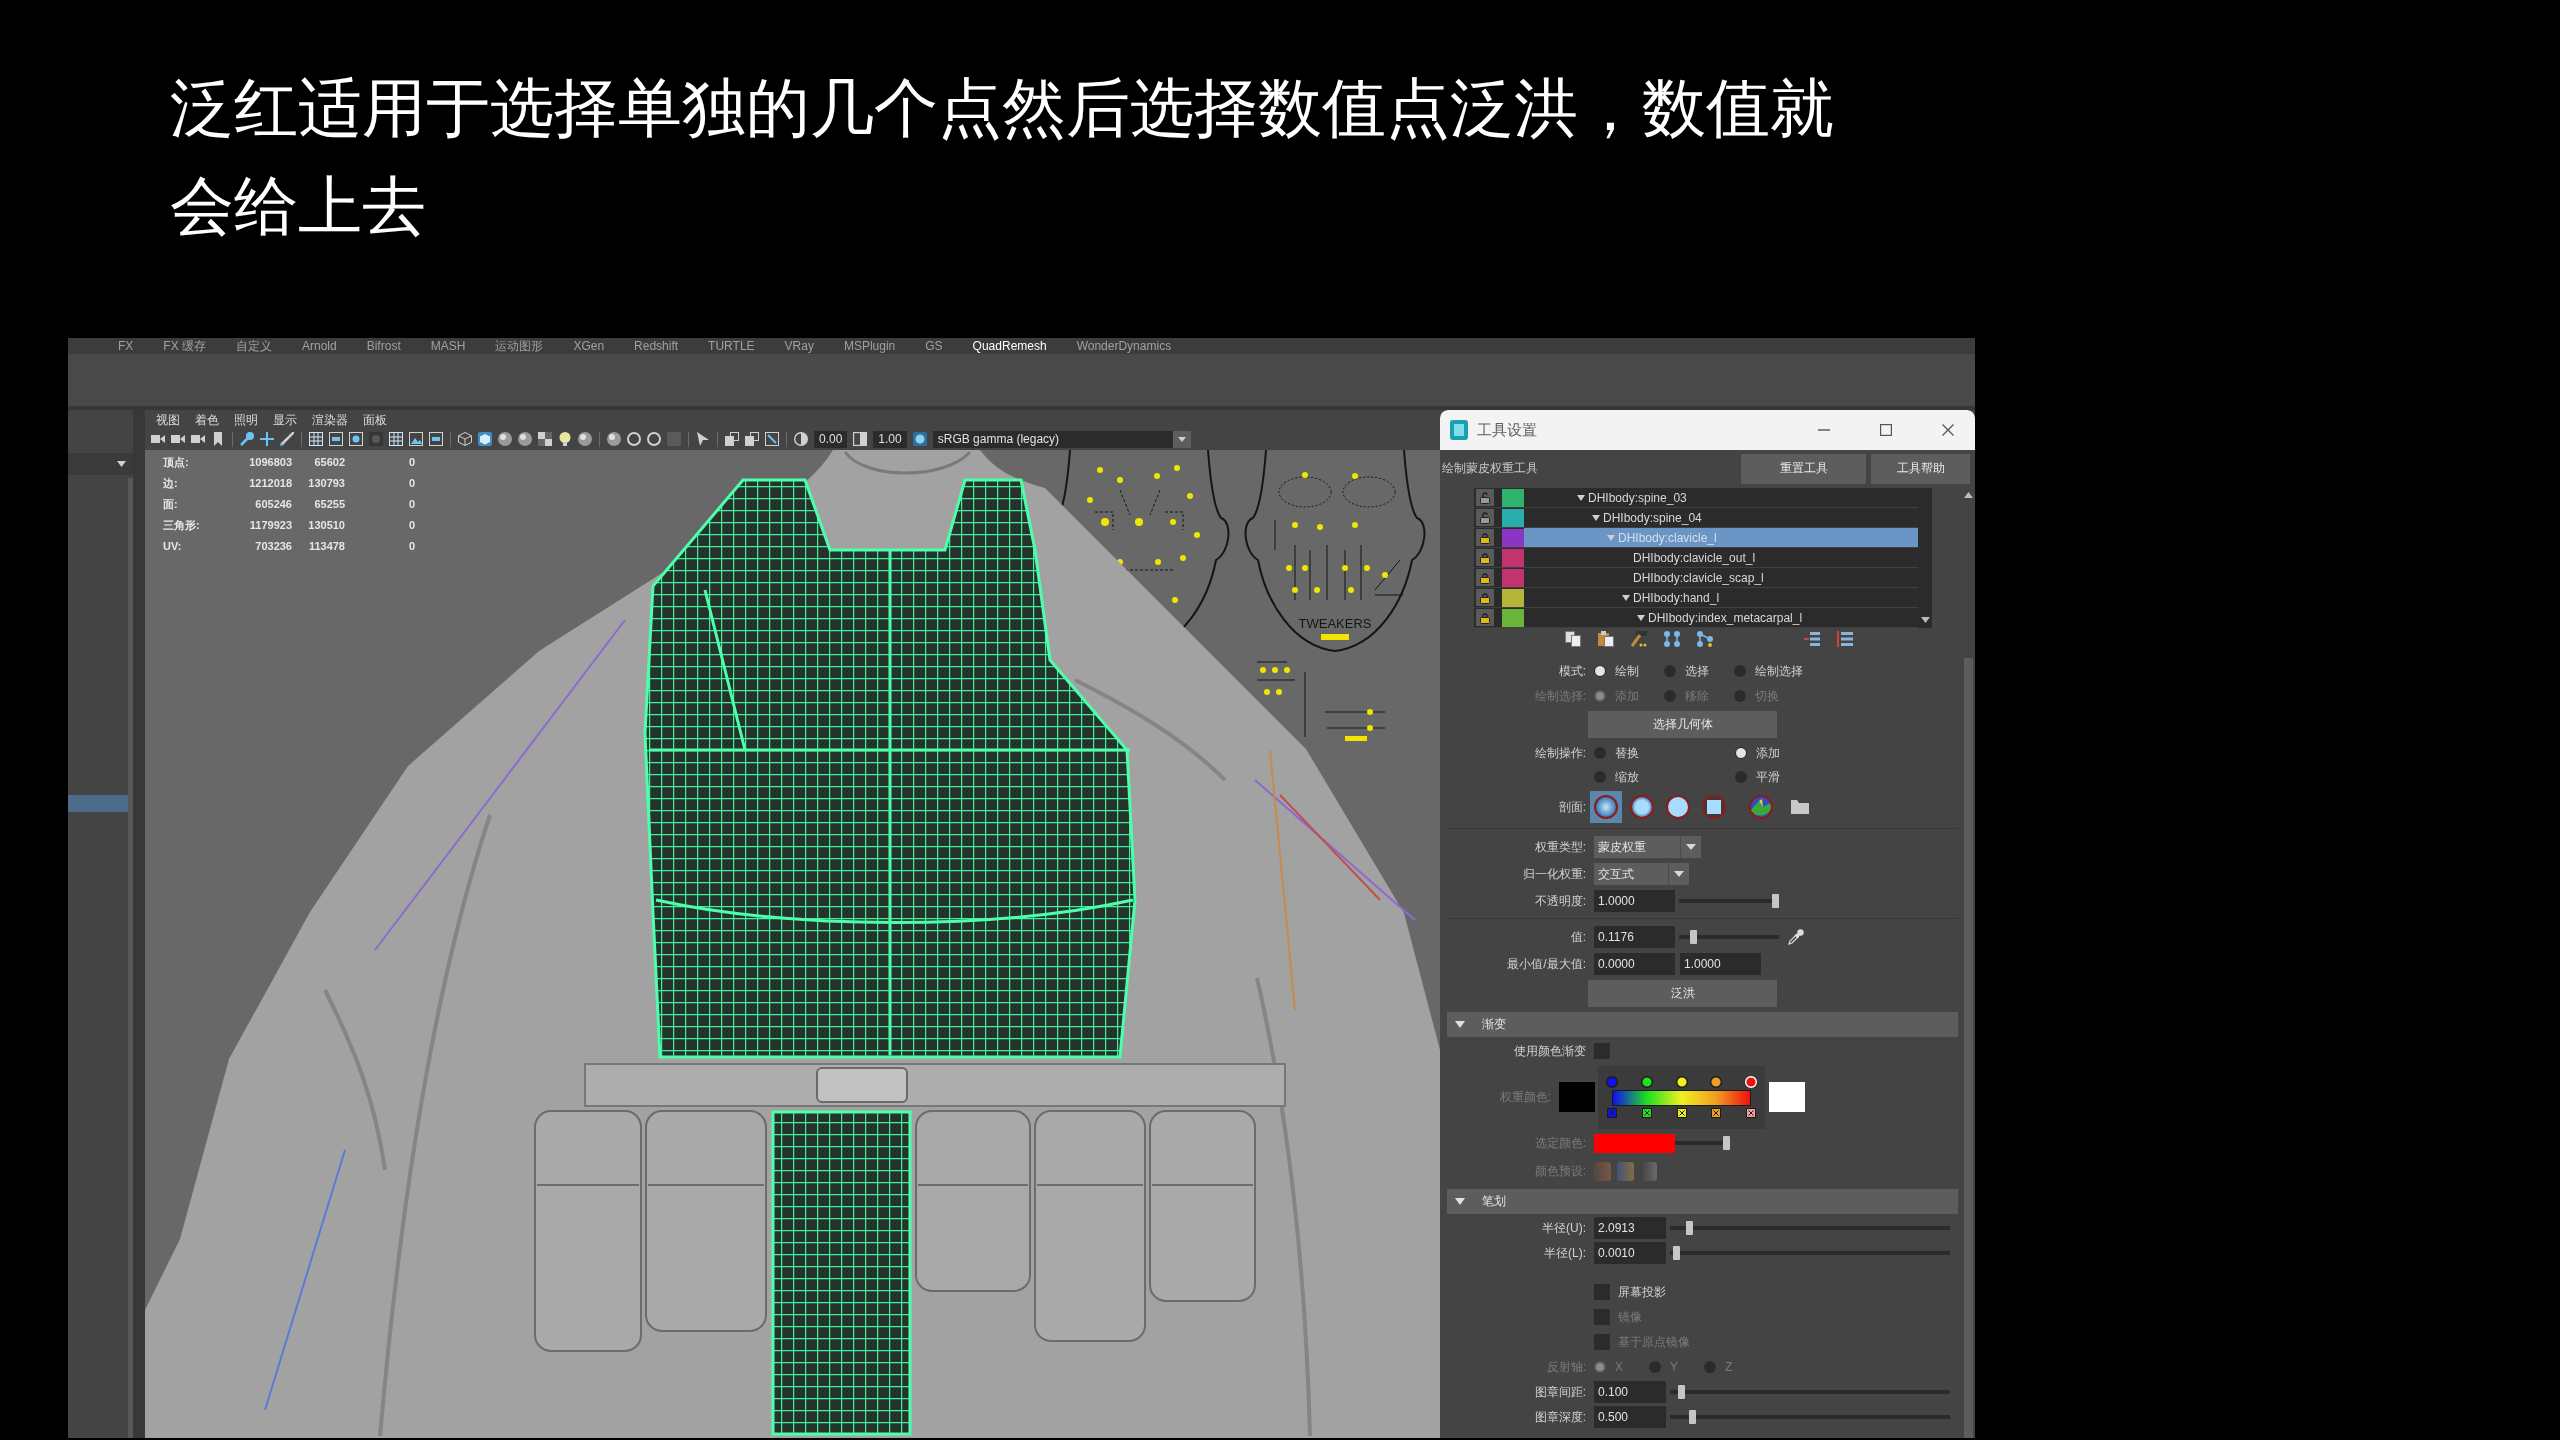 This screenshot has width=2560, height=1440. What do you see at coordinates (614, 439) in the screenshot?
I see `sphere-icon` at bounding box center [614, 439].